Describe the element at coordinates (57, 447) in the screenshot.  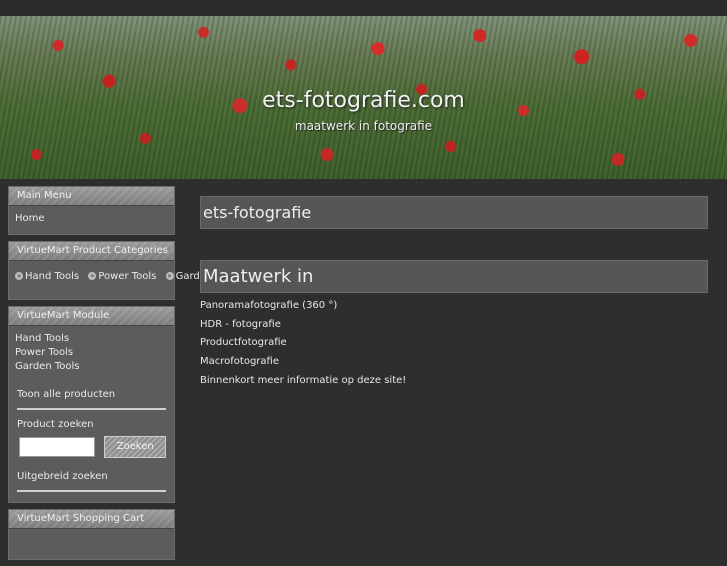
I see `product-search-input` at that location.